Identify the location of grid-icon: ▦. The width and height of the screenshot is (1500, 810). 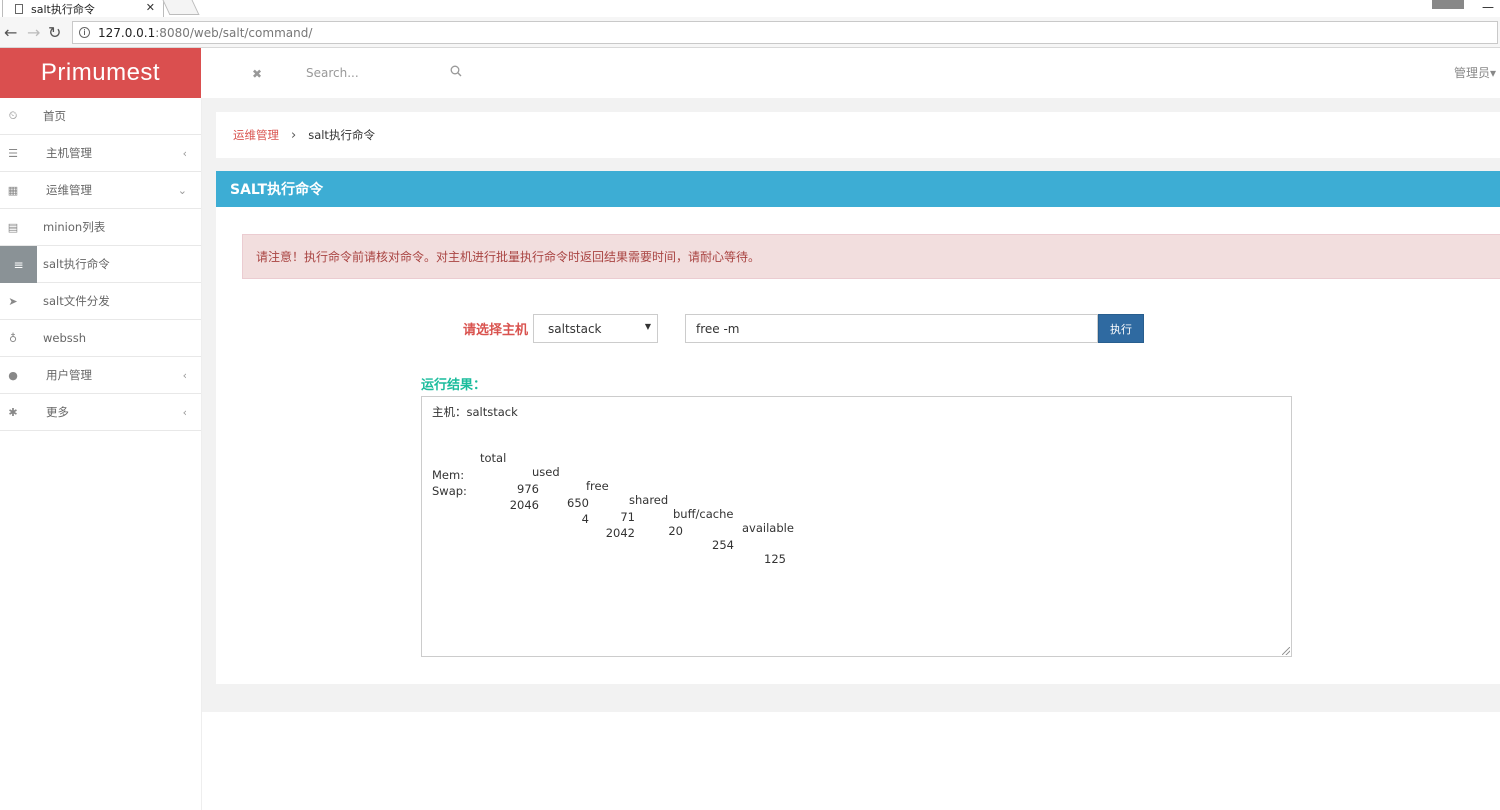
(13, 190).